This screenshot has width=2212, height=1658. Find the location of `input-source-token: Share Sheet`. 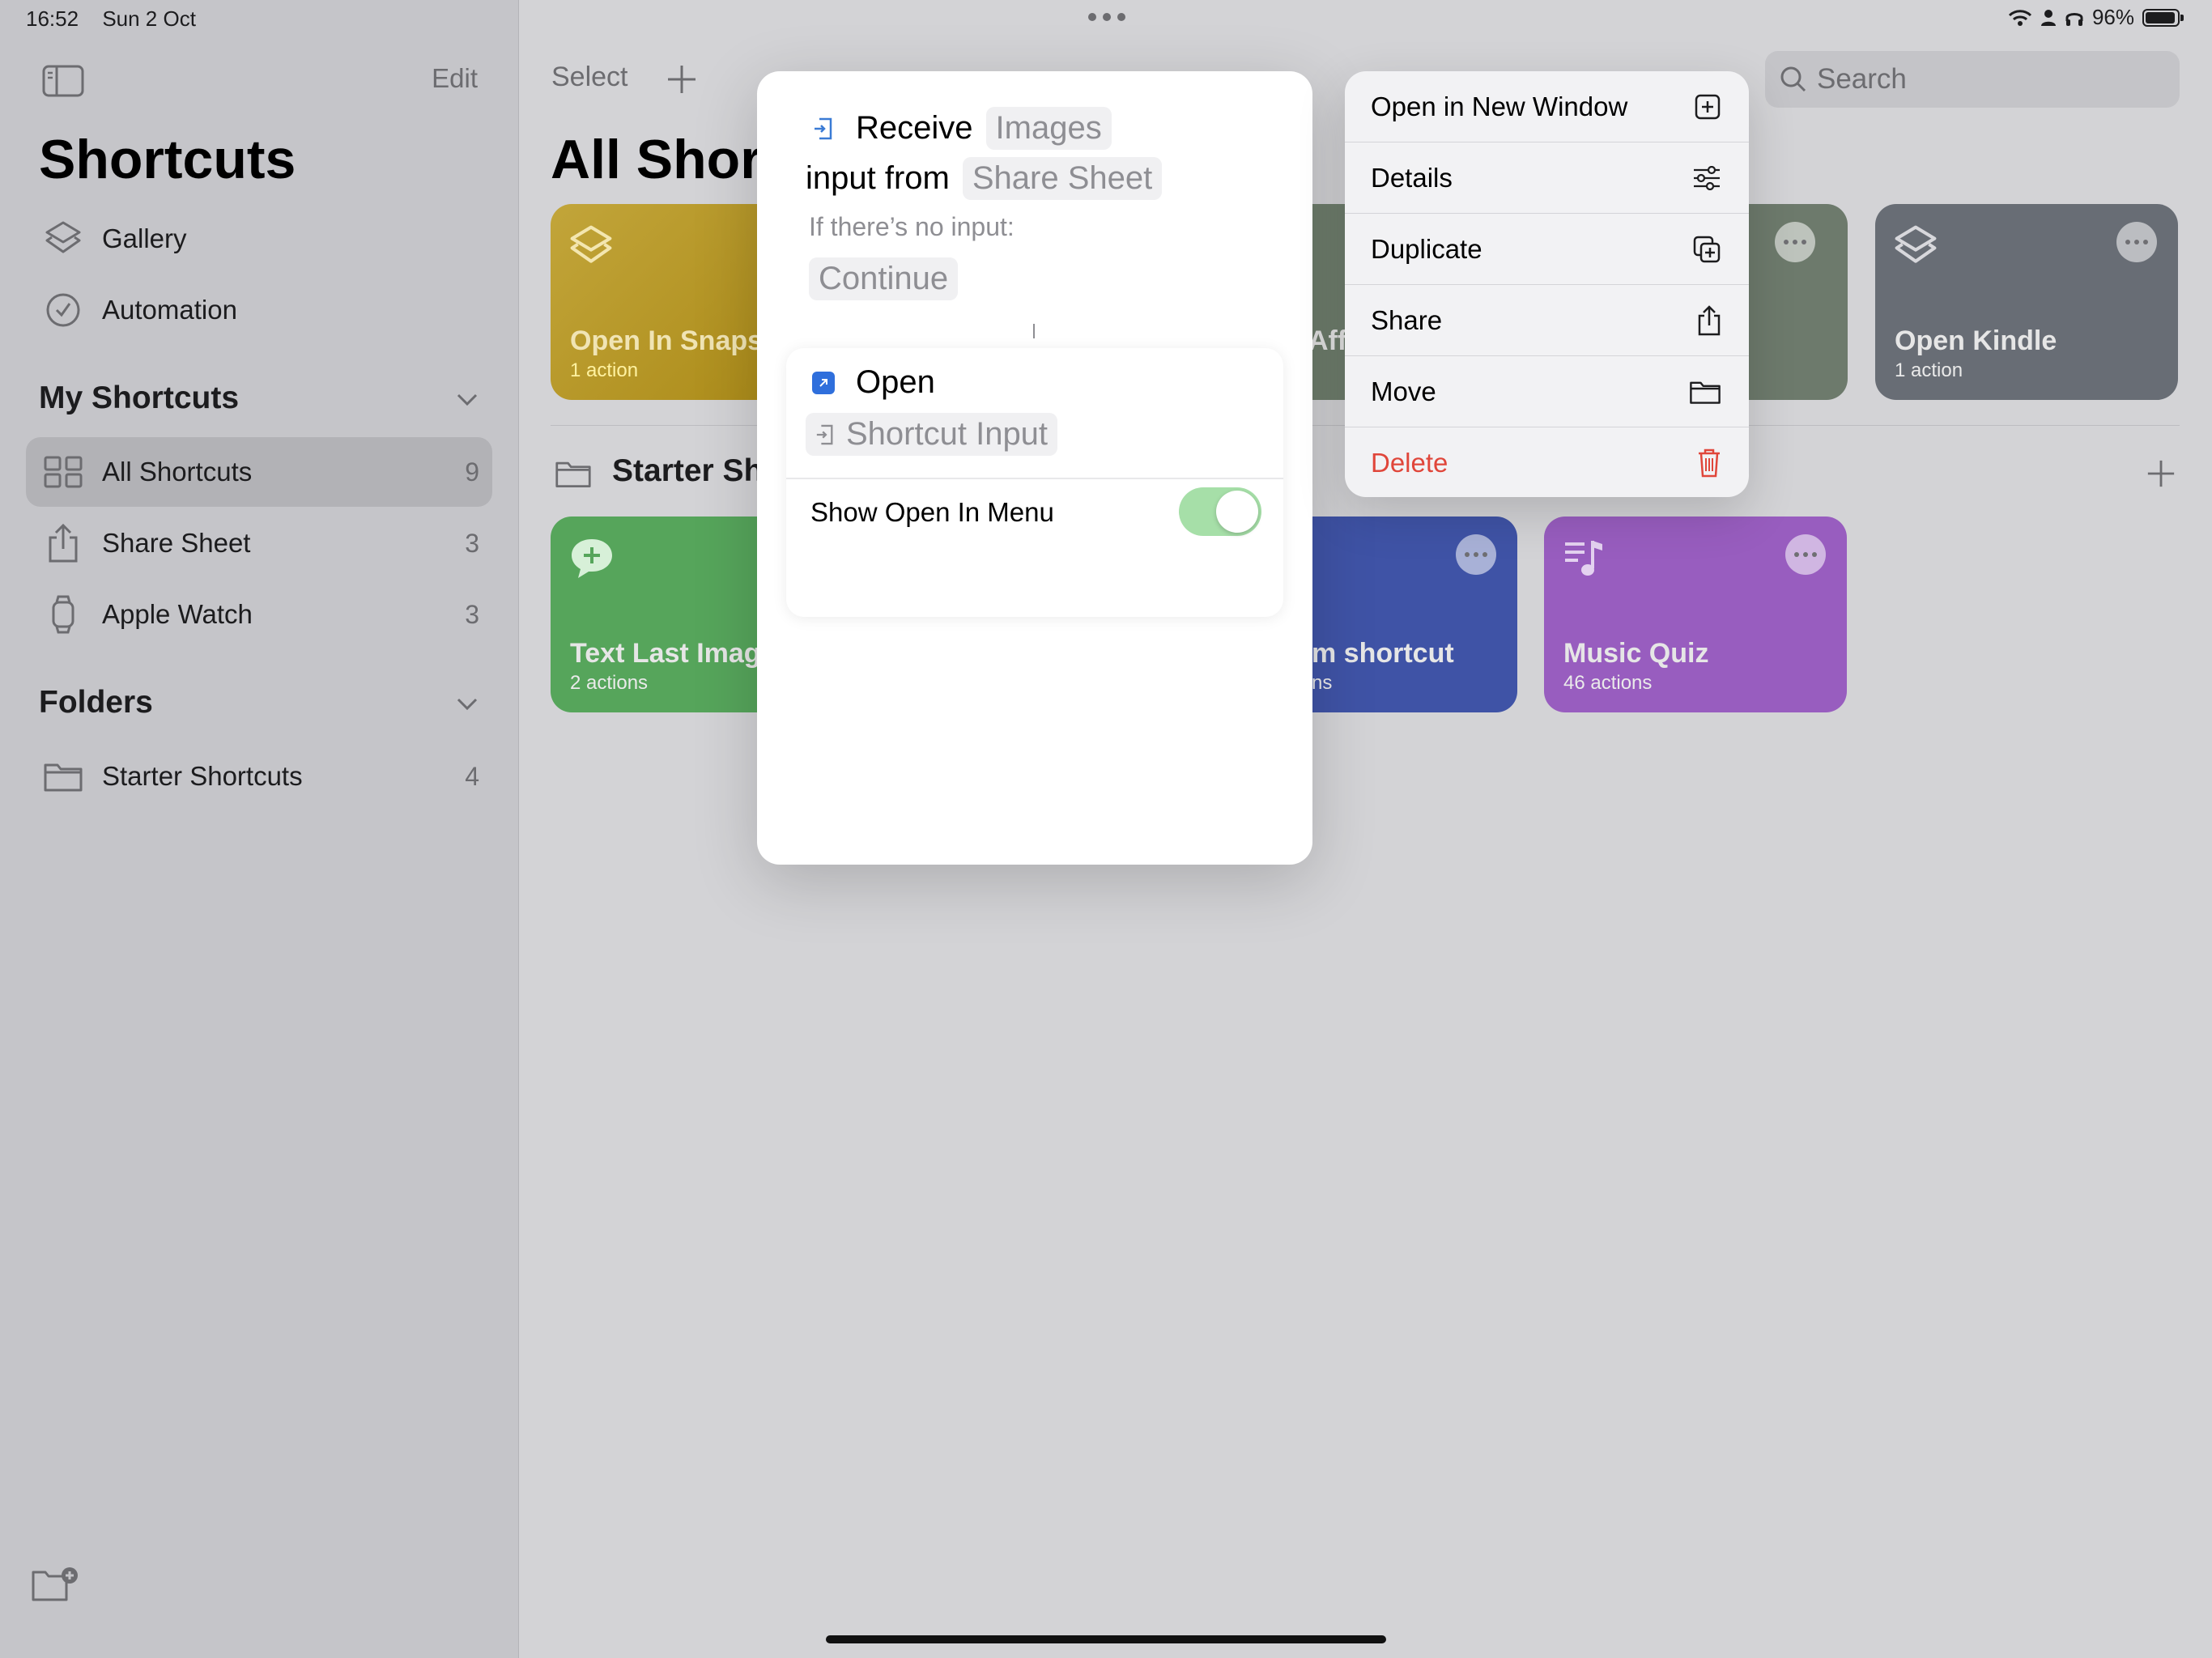

input-source-token: Share Sheet is located at coordinates (1062, 178).